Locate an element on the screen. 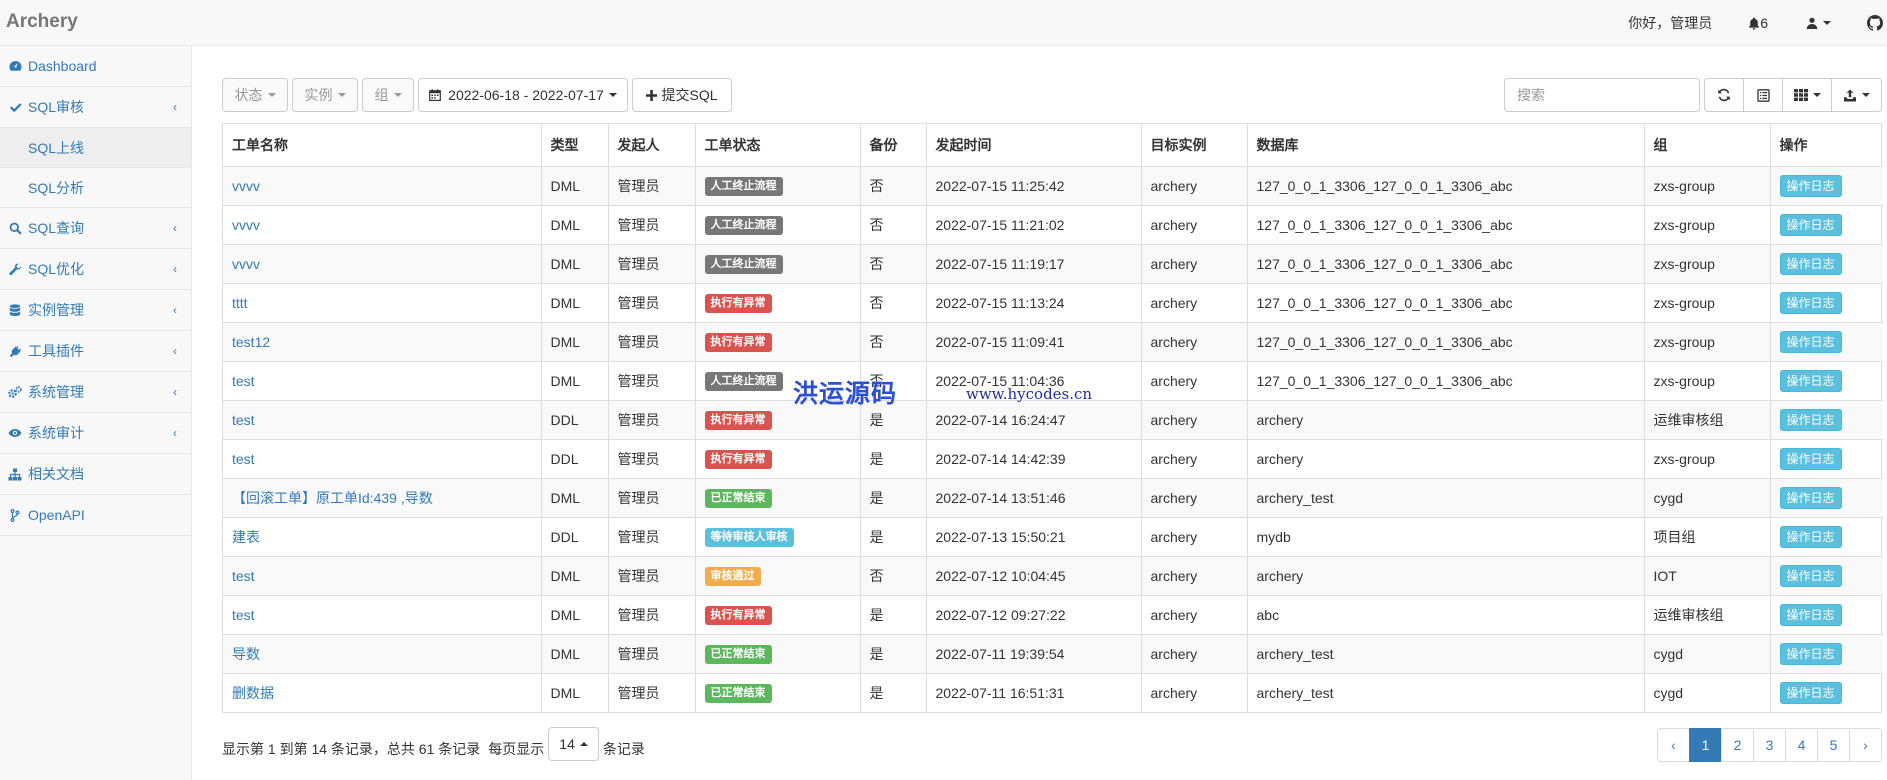 Image resolution: width=1887 pixels, height=780 pixels. column-header-time: 发起时间 is located at coordinates (1034, 145).